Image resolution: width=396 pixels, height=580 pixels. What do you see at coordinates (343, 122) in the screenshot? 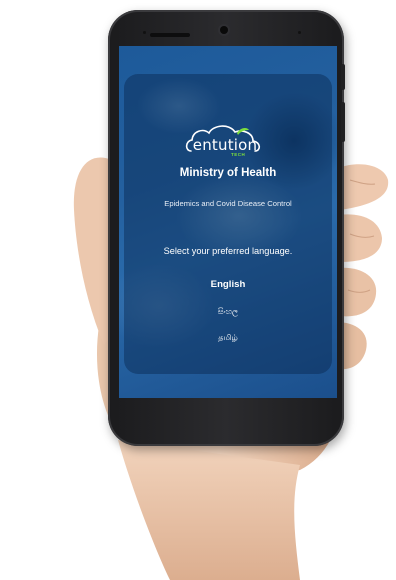
I see `phone-power-button` at bounding box center [343, 122].